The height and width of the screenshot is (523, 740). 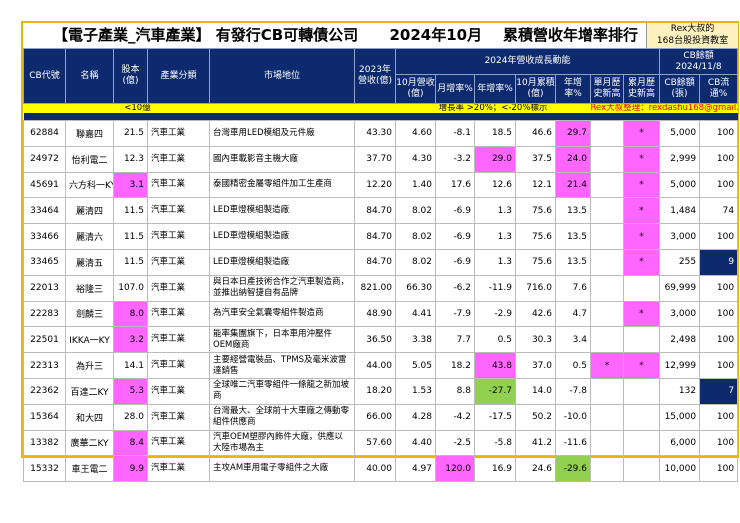 I want to click on cell-oct-cum: 37.0, so click(x=535, y=365).